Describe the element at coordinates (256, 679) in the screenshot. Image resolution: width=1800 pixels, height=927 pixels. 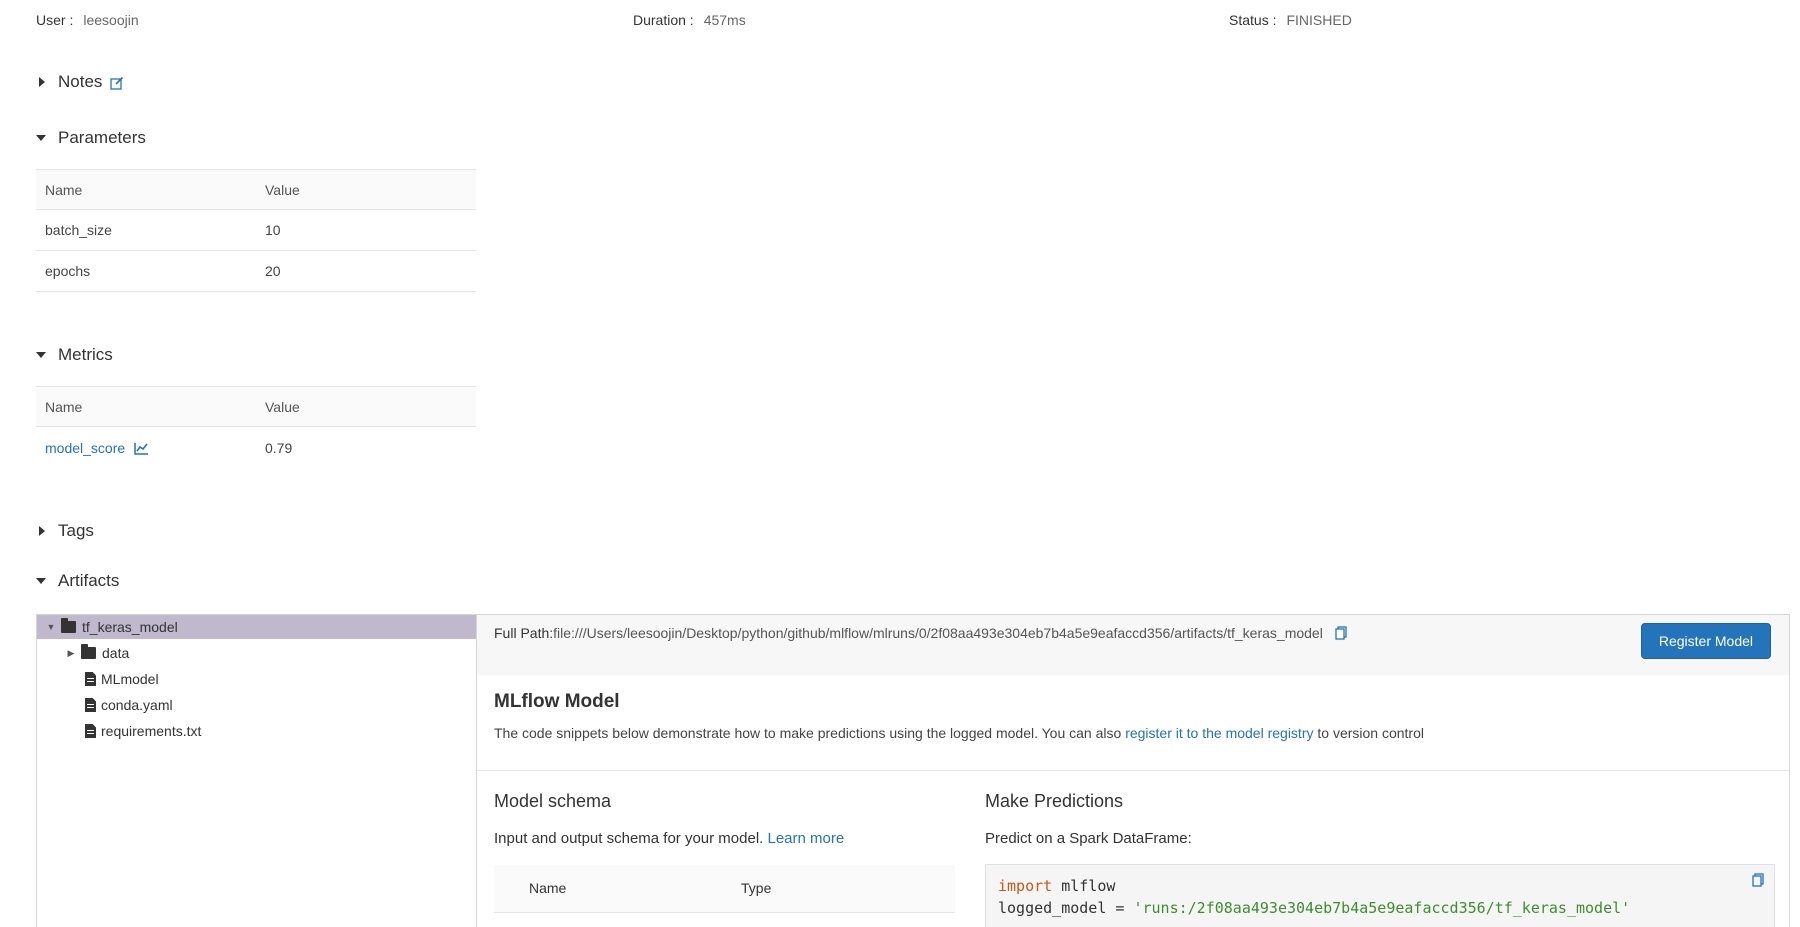
I see `tree-item-mlmodel: MLmodel` at that location.